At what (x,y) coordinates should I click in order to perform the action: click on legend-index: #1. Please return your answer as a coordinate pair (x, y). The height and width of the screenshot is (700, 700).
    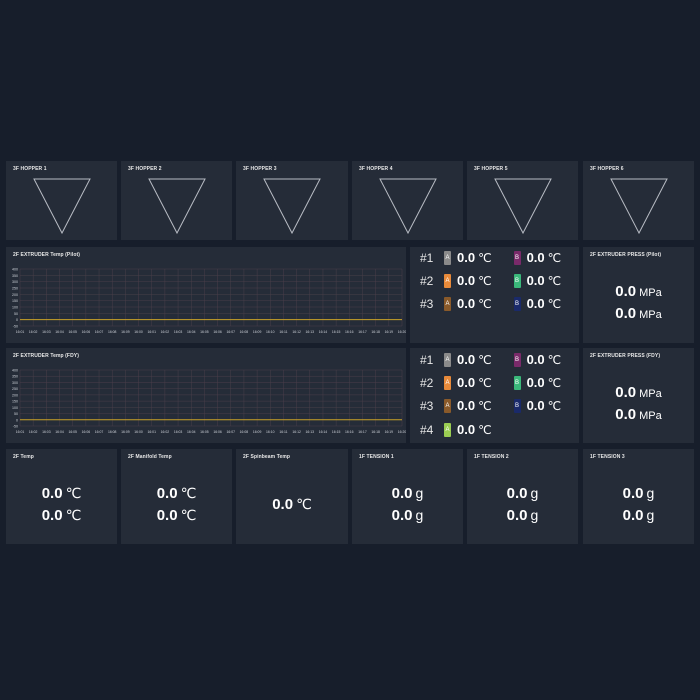
    Looking at the image, I should click on (427, 359).